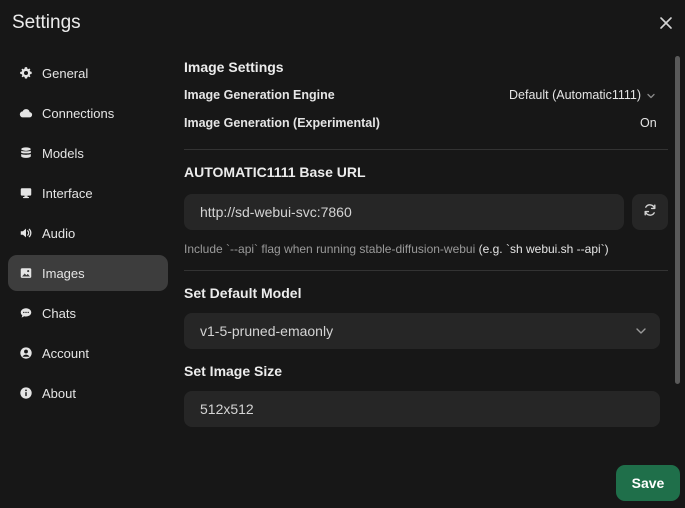 The height and width of the screenshot is (508, 685). I want to click on save-button: Save, so click(648, 483).